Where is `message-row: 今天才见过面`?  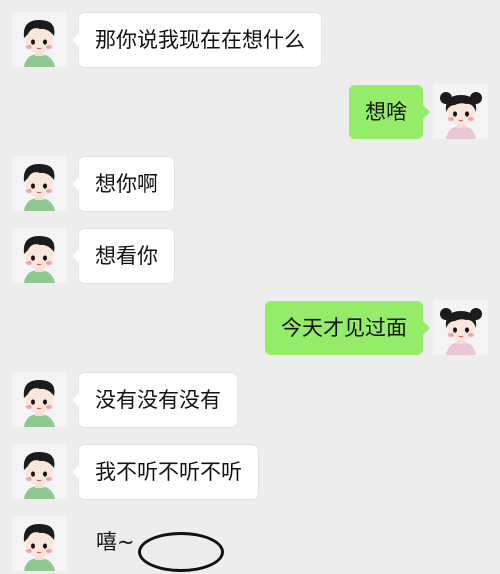 message-row: 今天才见过面 is located at coordinates (250, 329).